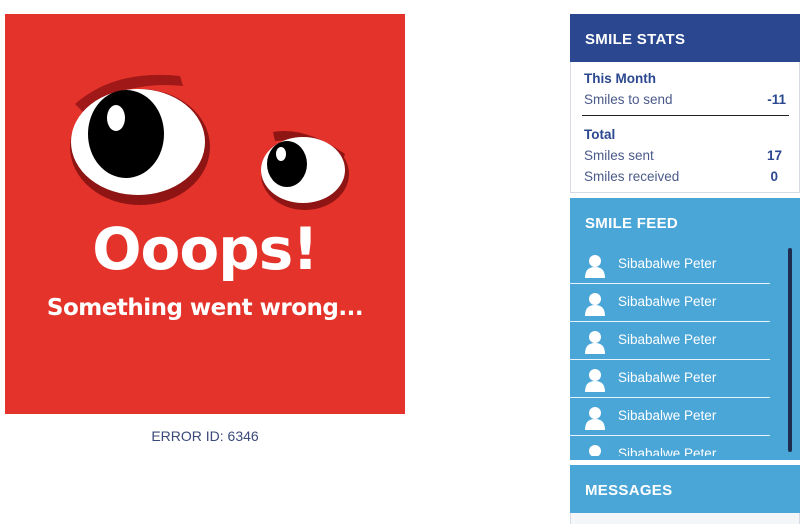 The image size is (807, 524). Describe the element at coordinates (790, 350) in the screenshot. I see `feed-scrollbar` at that location.